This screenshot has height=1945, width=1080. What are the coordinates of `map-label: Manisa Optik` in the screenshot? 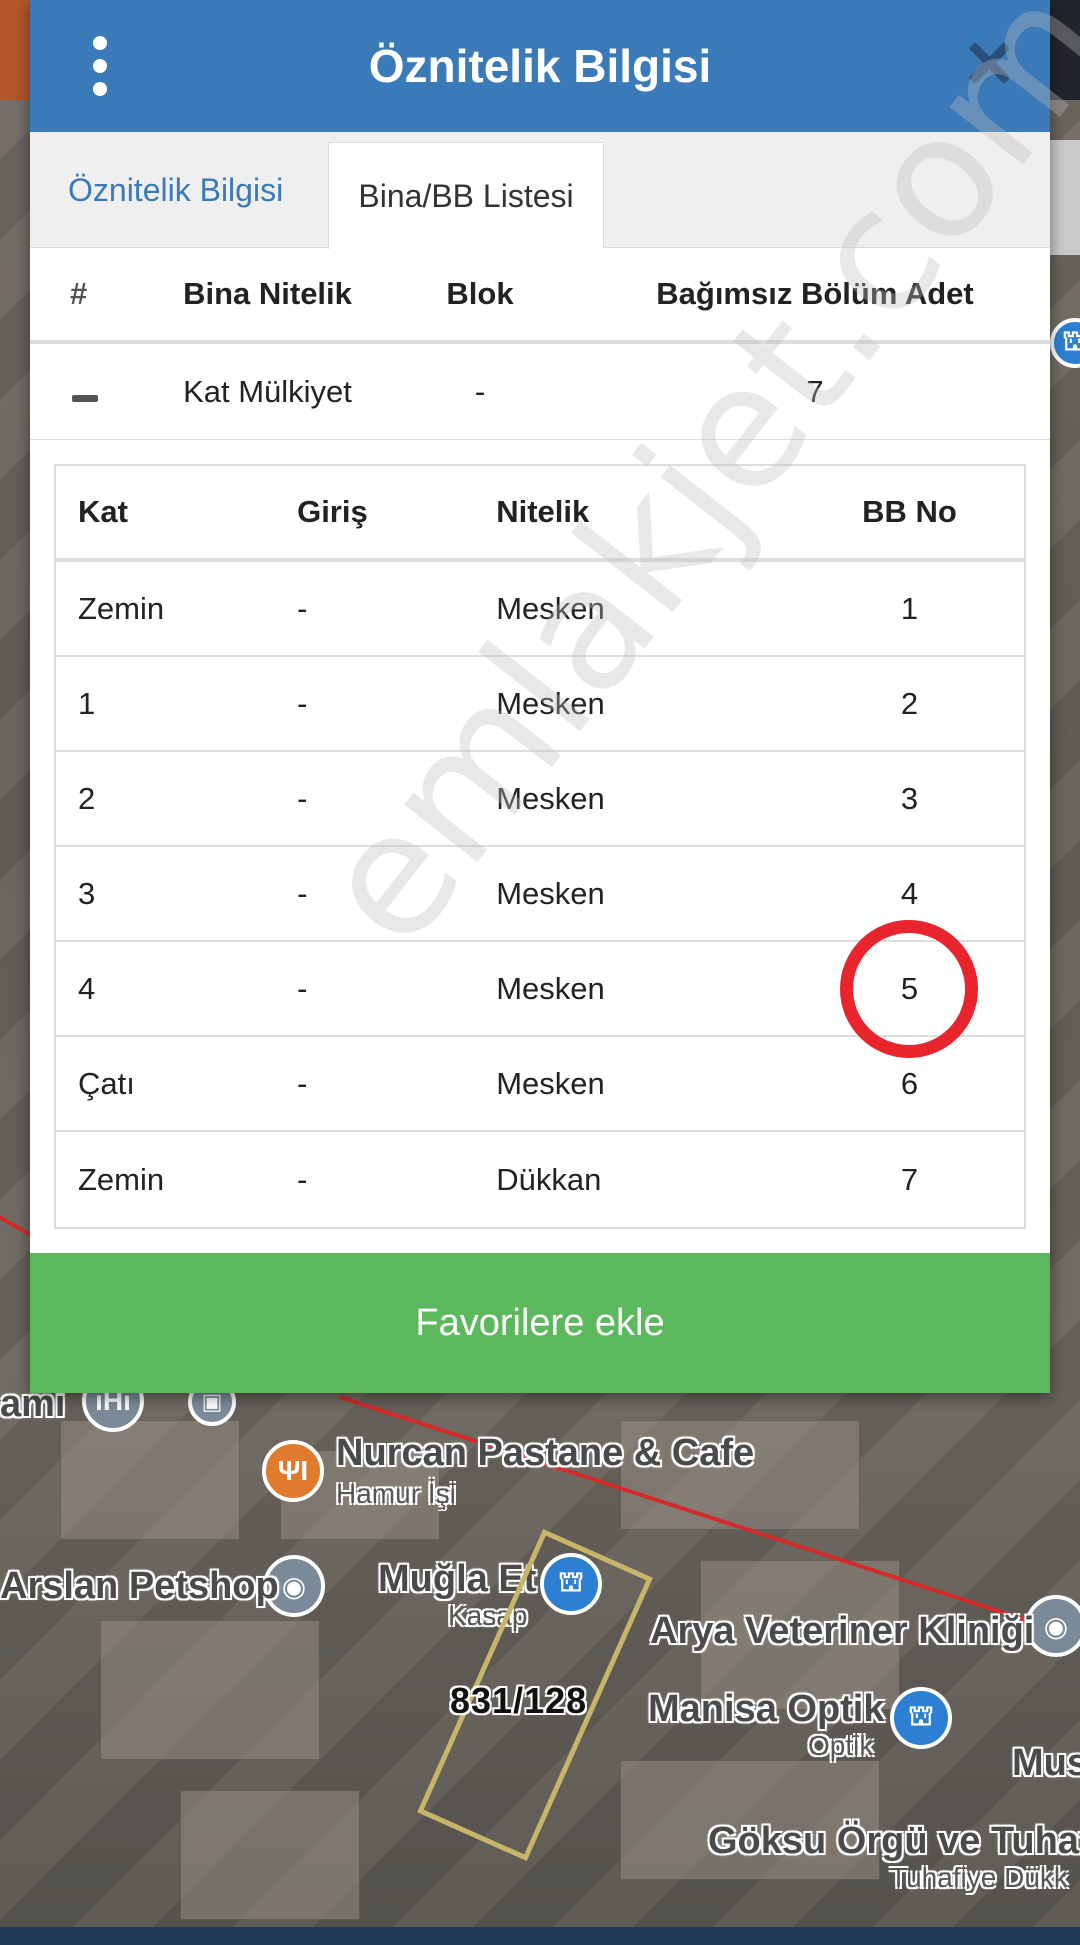 It's located at (766, 1709).